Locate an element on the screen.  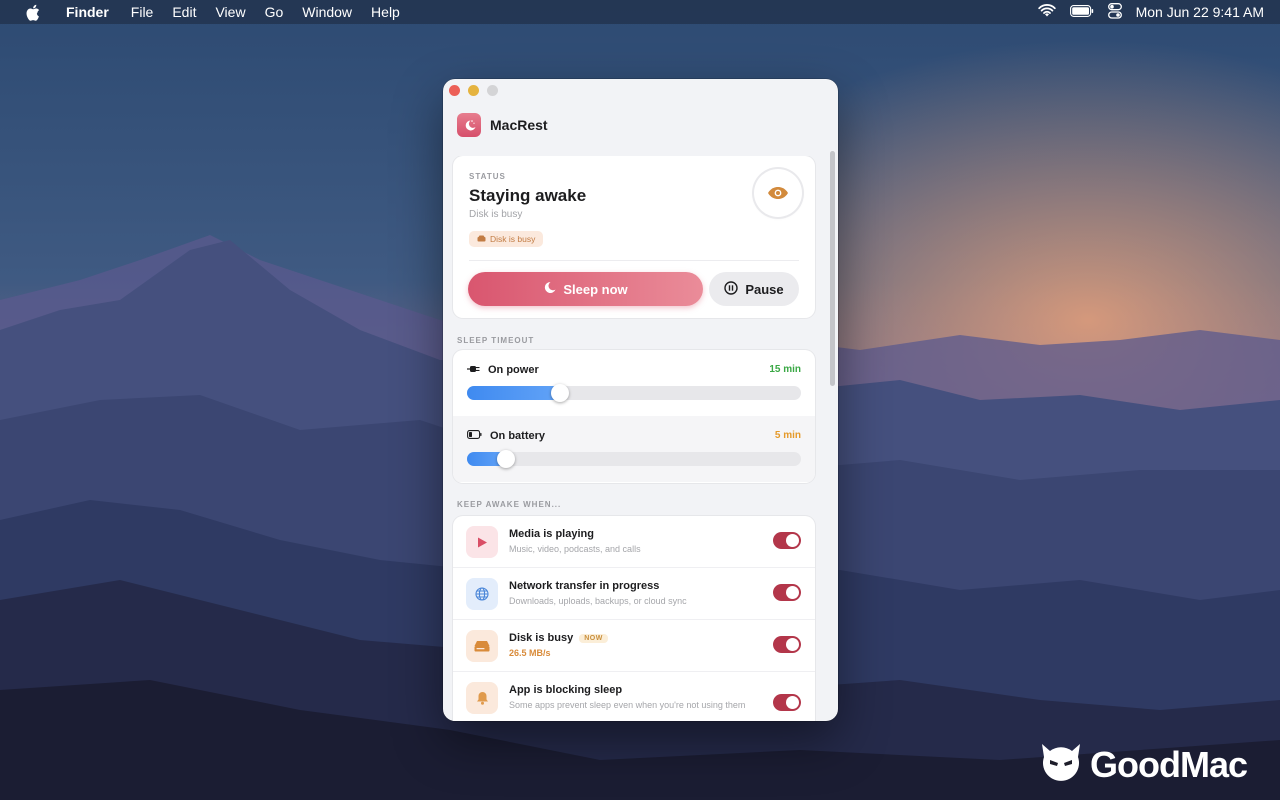
battery-icon is located at coordinates (1081, 12).